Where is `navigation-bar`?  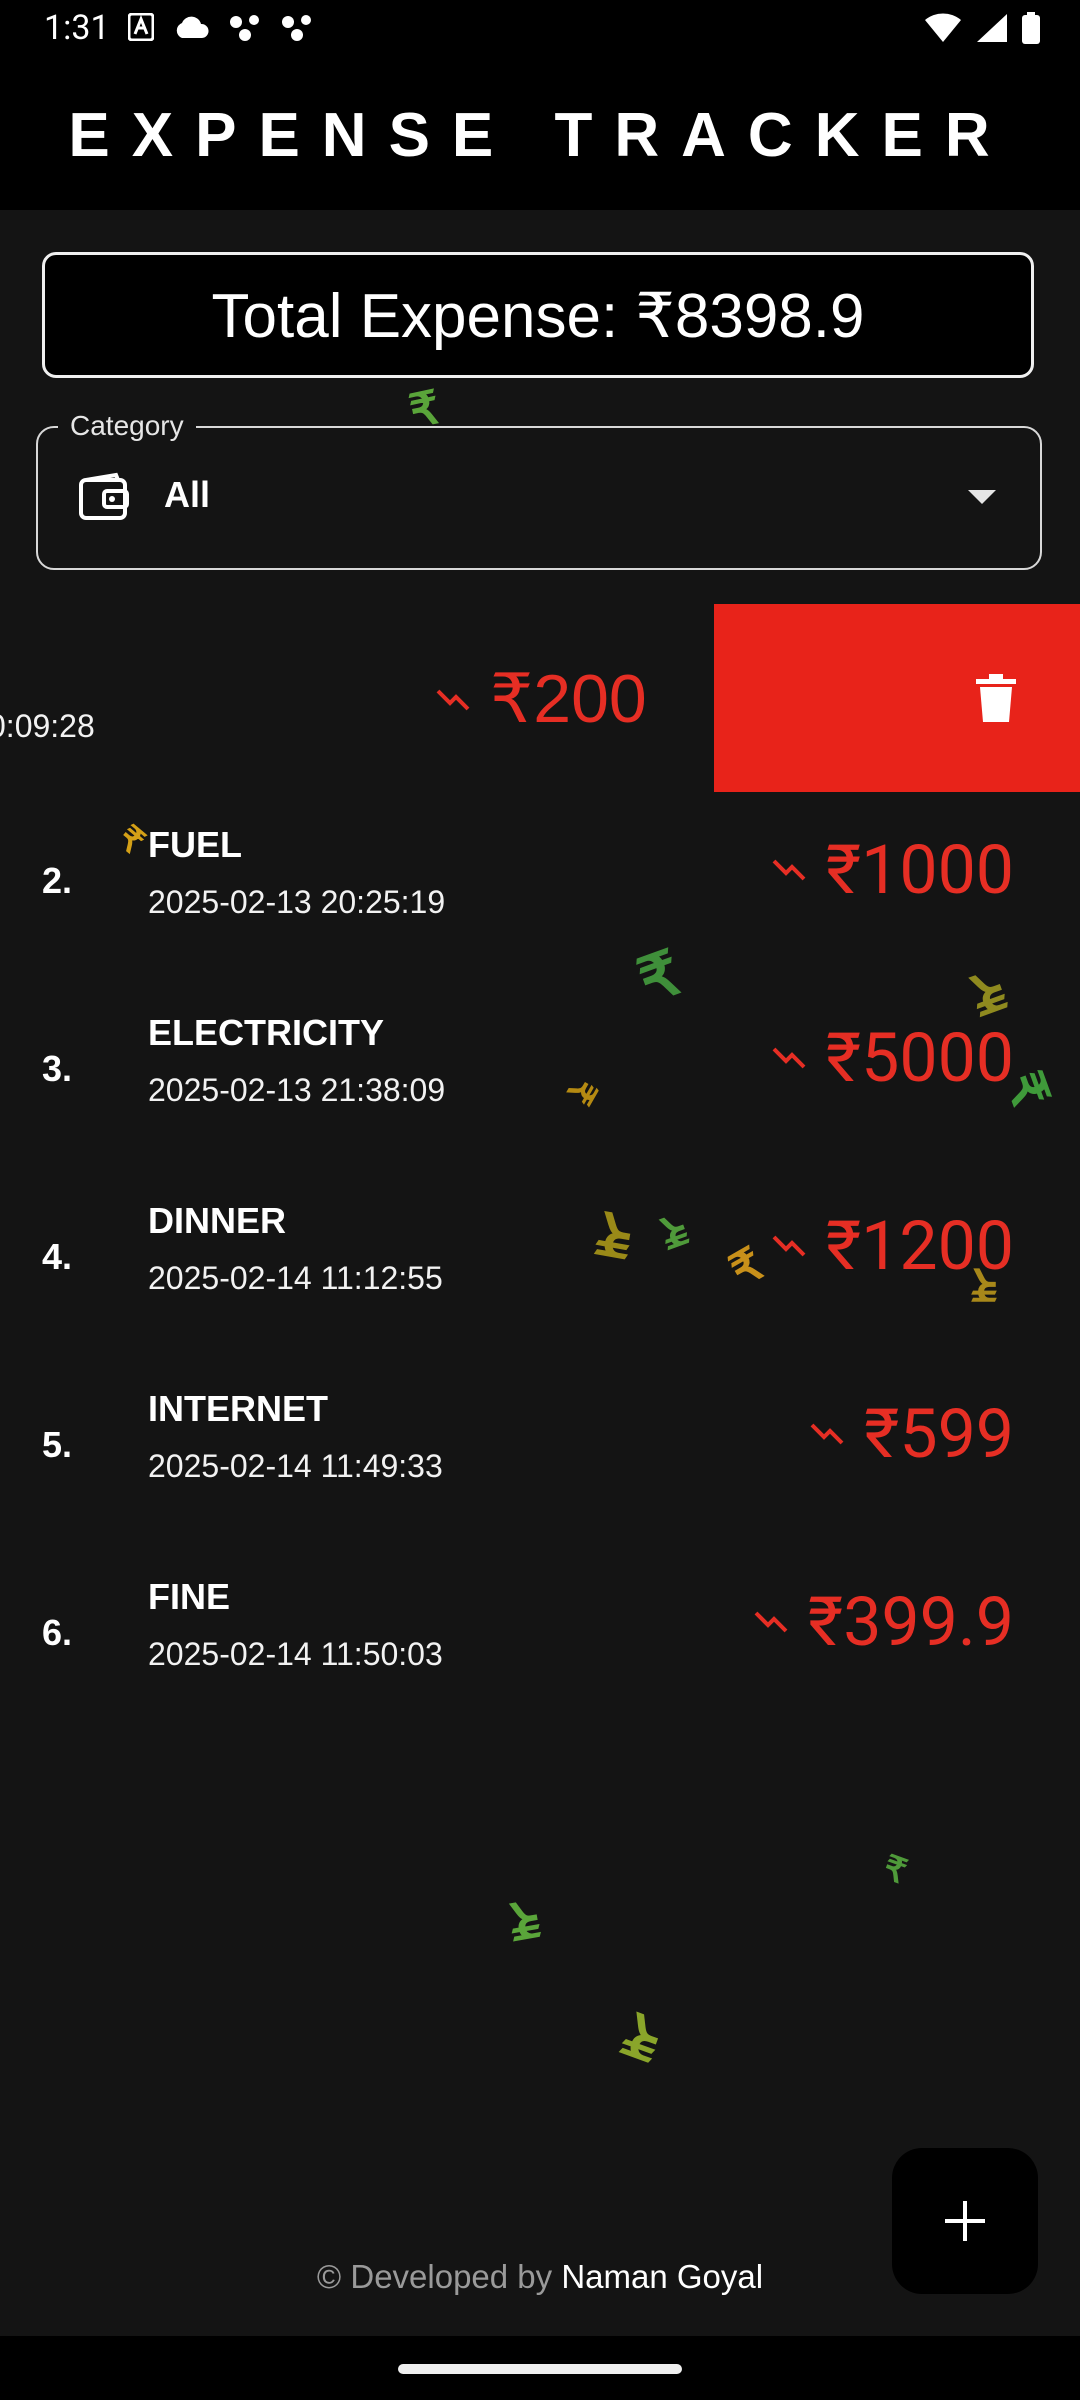
navigation-bar is located at coordinates (540, 2368).